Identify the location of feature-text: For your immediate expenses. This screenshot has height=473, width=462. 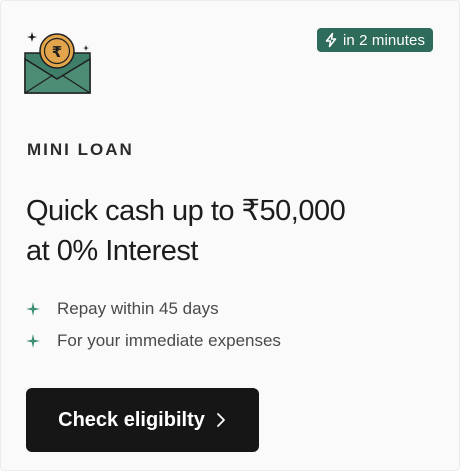
(169, 340).